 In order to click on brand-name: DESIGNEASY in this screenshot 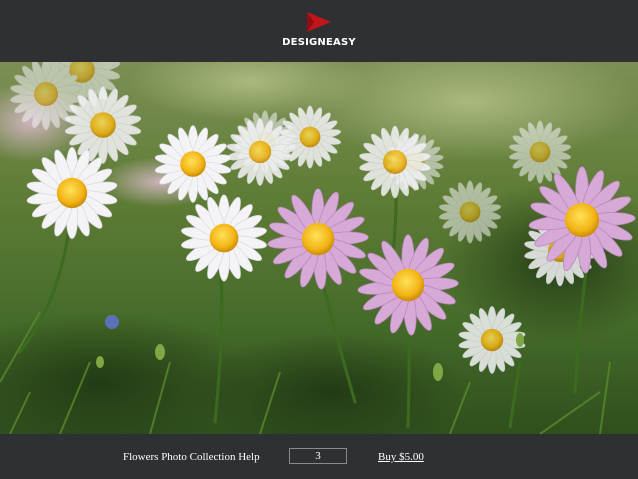, I will do `click(319, 42)`.